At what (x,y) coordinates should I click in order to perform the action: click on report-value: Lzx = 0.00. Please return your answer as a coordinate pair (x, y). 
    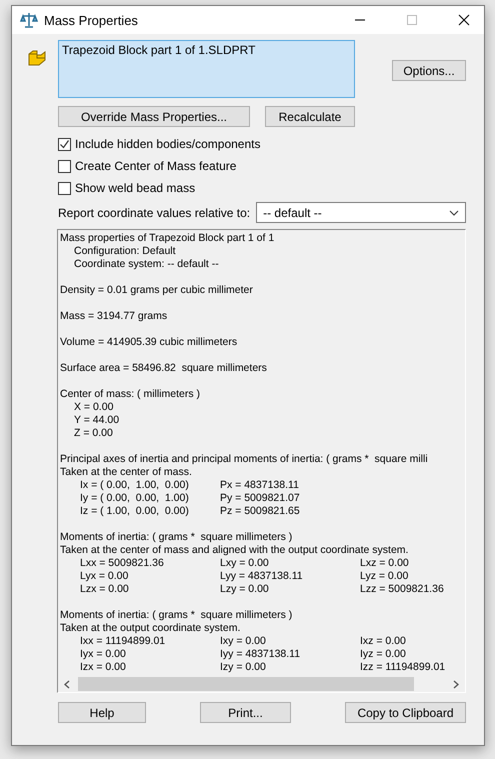
    Looking at the image, I should click on (104, 589).